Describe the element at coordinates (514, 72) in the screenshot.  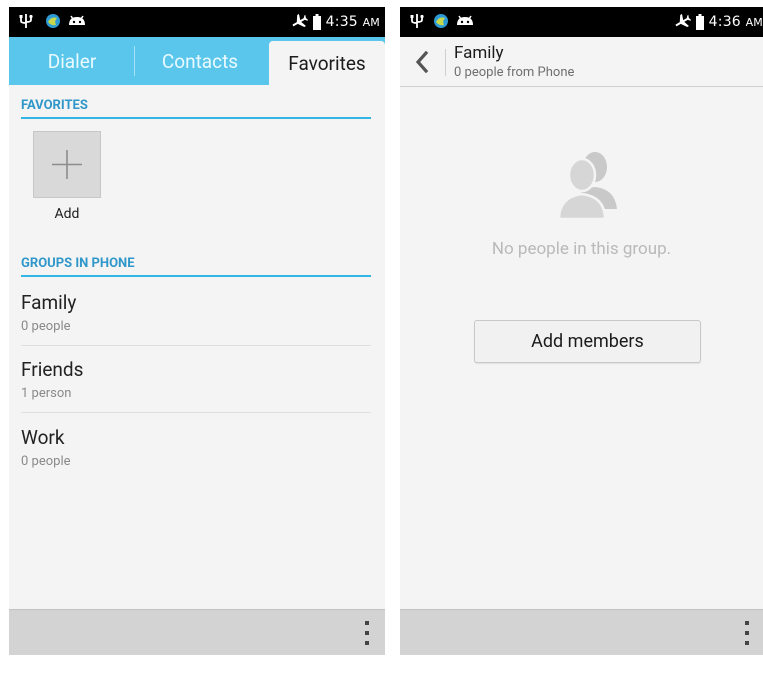
I see `group-subtitle: 0 people from Phone` at that location.